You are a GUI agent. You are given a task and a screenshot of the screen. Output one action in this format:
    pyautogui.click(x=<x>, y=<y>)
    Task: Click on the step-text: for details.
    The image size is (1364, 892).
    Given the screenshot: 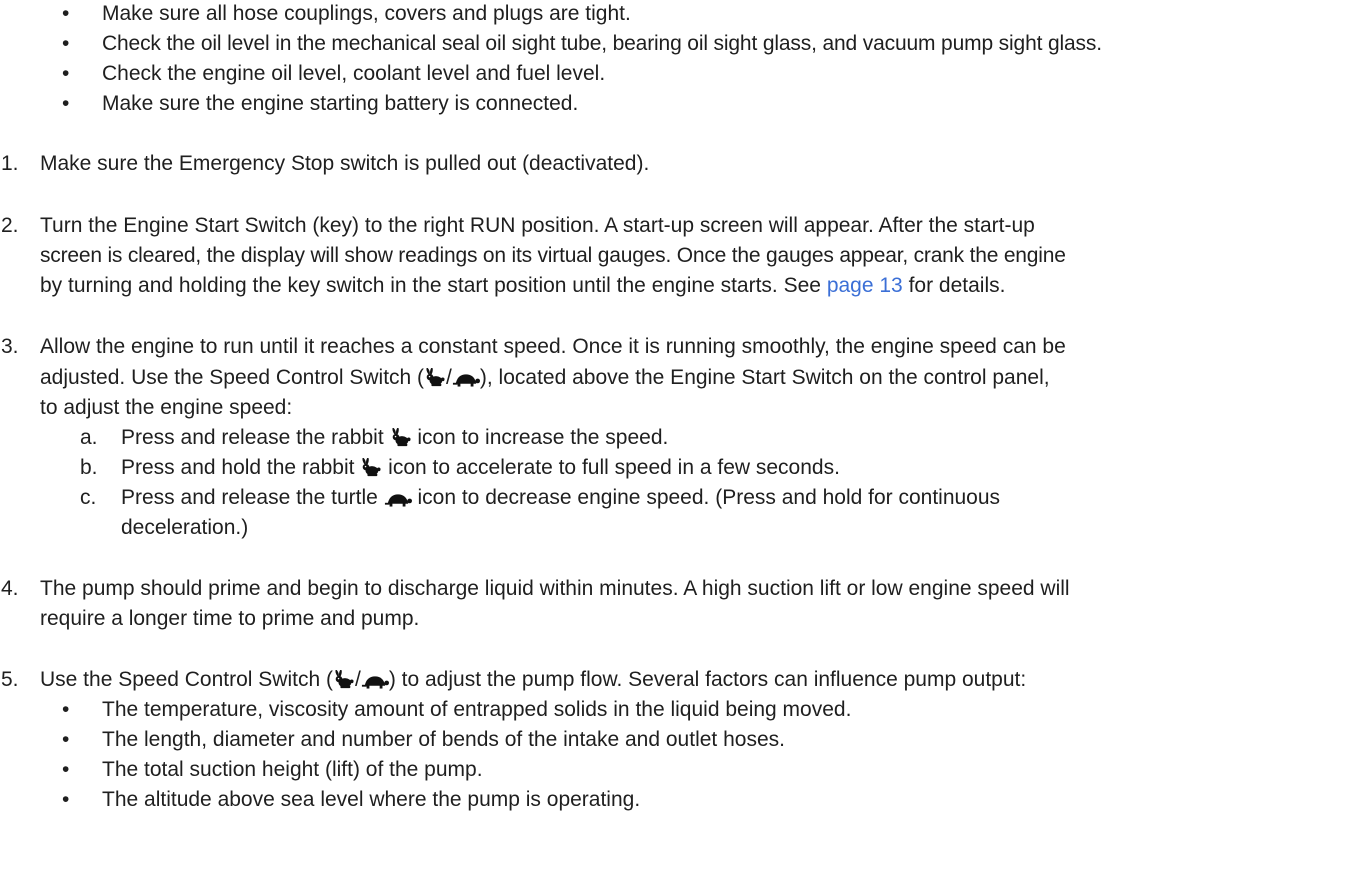 What is the action you would take?
    pyautogui.click(x=954, y=285)
    